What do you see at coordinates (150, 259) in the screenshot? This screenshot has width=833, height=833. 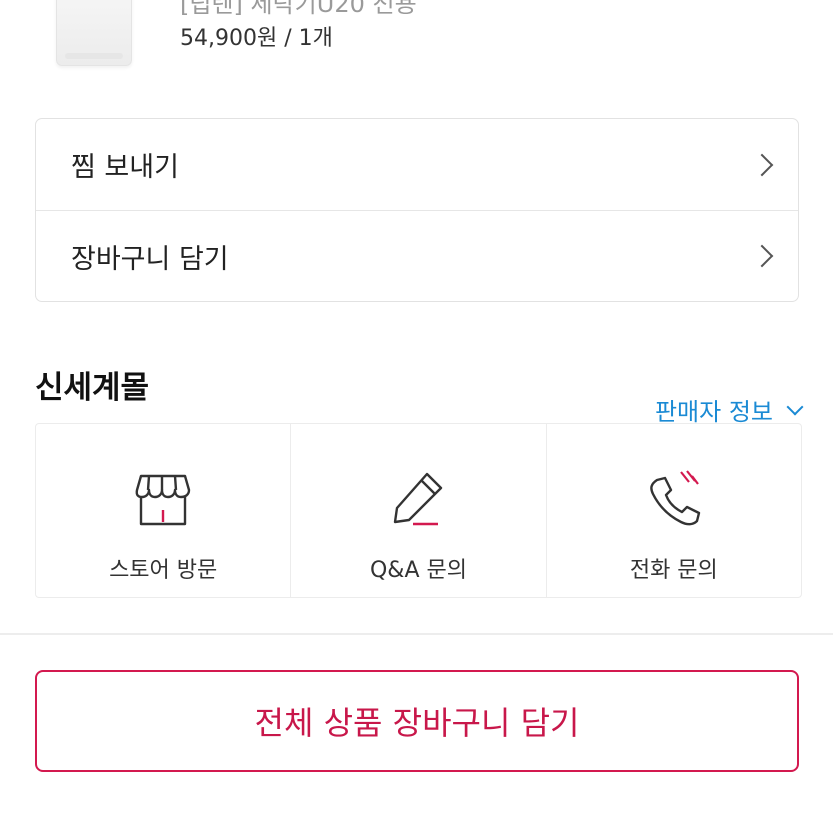 I see `add-to-cart-label: 장바구니 담기` at bounding box center [150, 259].